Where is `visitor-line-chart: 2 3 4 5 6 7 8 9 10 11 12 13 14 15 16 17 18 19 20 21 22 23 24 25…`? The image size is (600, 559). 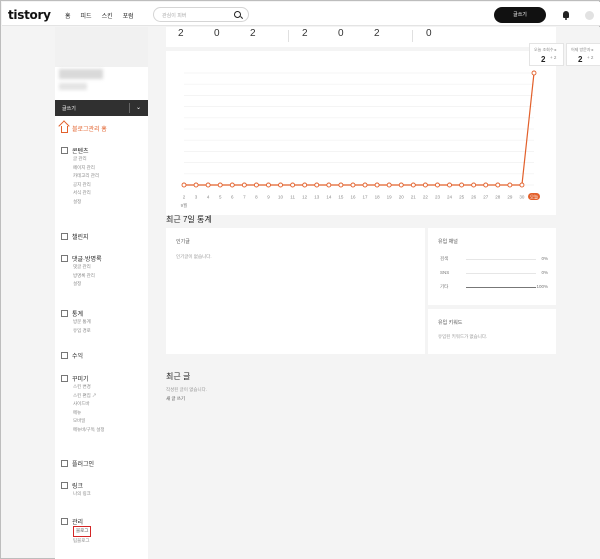
visitor-line-chart: 2 3 4 5 6 7 8 9 10 11 12 13 14 15 16 17 18 19 20 21 22 23 24 25… is located at coordinates (360, 139).